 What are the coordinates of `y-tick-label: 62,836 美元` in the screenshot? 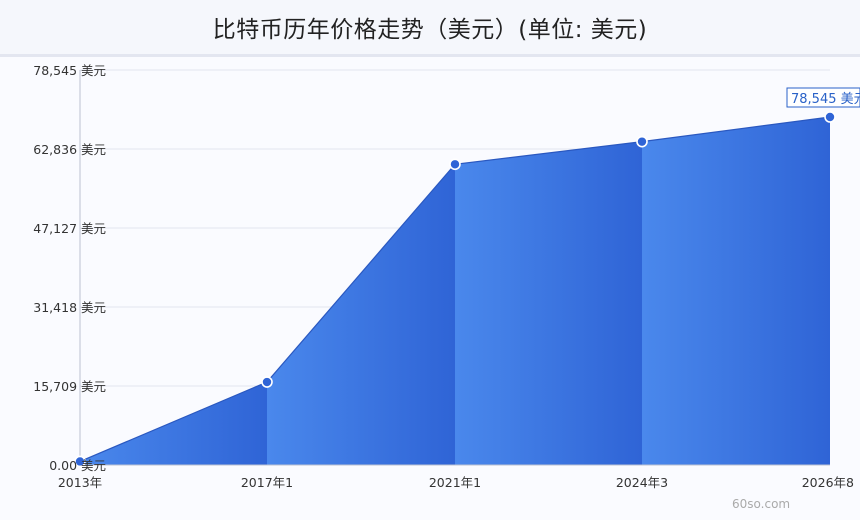 It's located at (69, 149).